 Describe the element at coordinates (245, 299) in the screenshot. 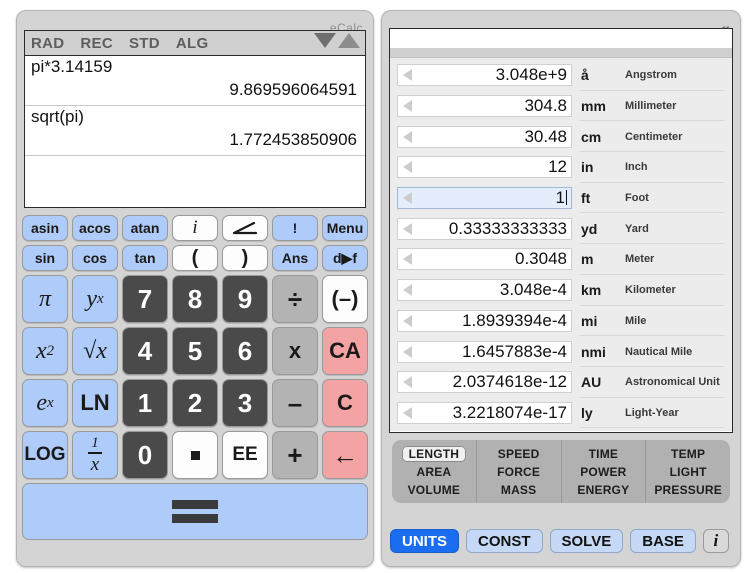

I see `key-9: 9` at that location.